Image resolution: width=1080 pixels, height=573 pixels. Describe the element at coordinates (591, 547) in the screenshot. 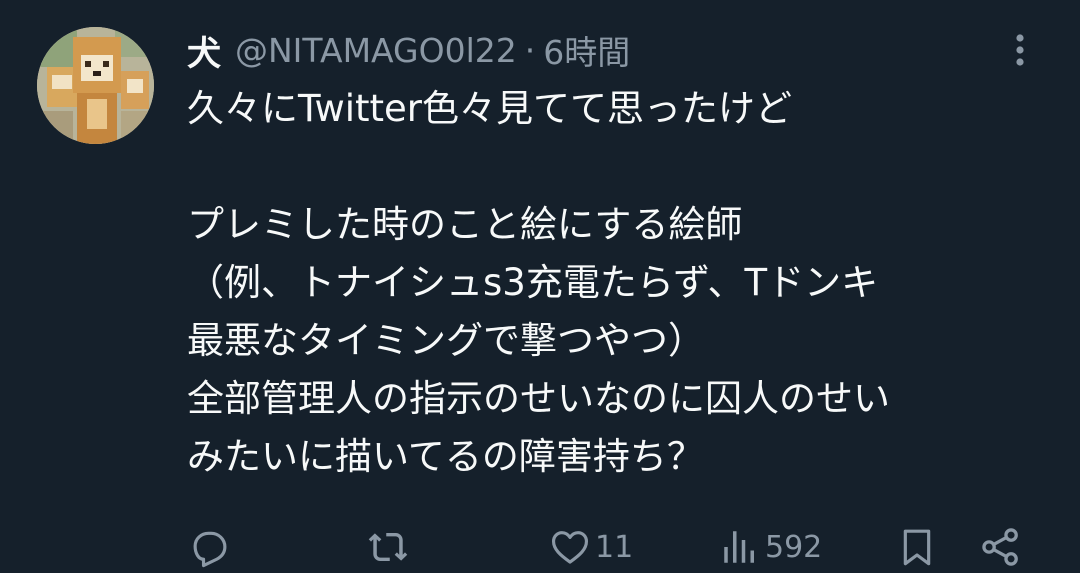

I see `like-button: 11` at that location.